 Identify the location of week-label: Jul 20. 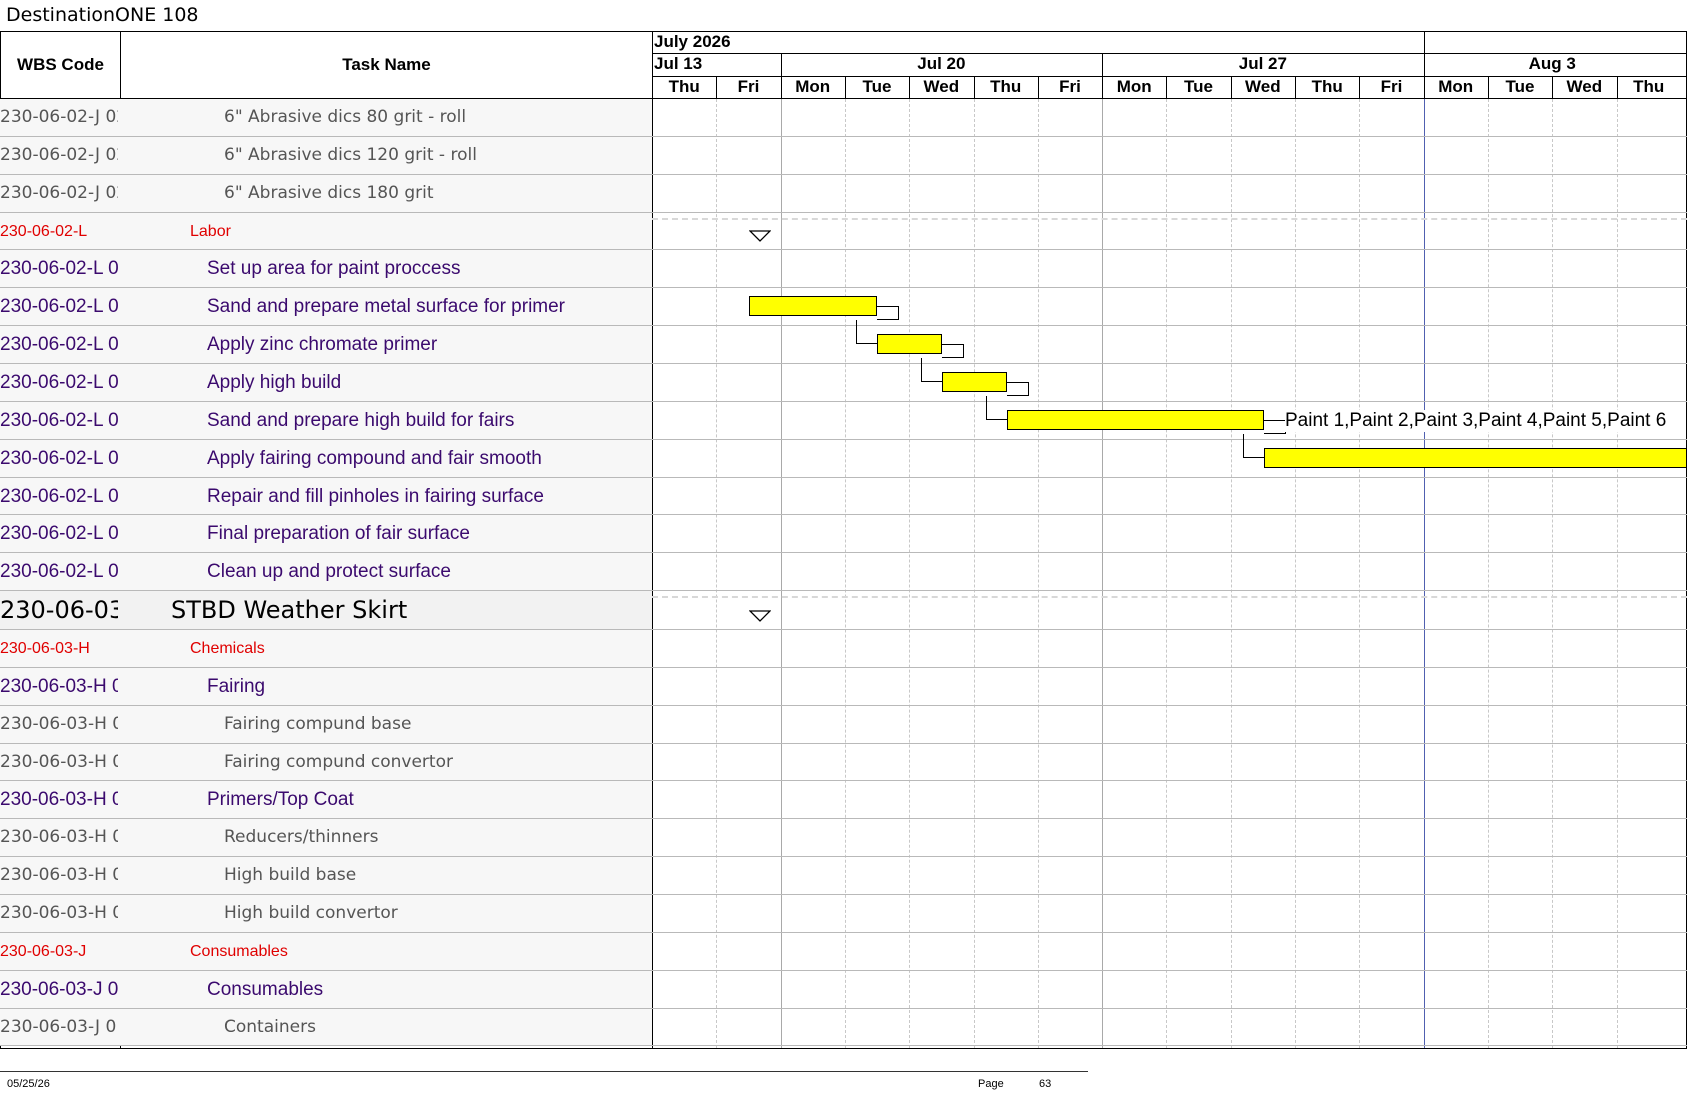
(941, 63).